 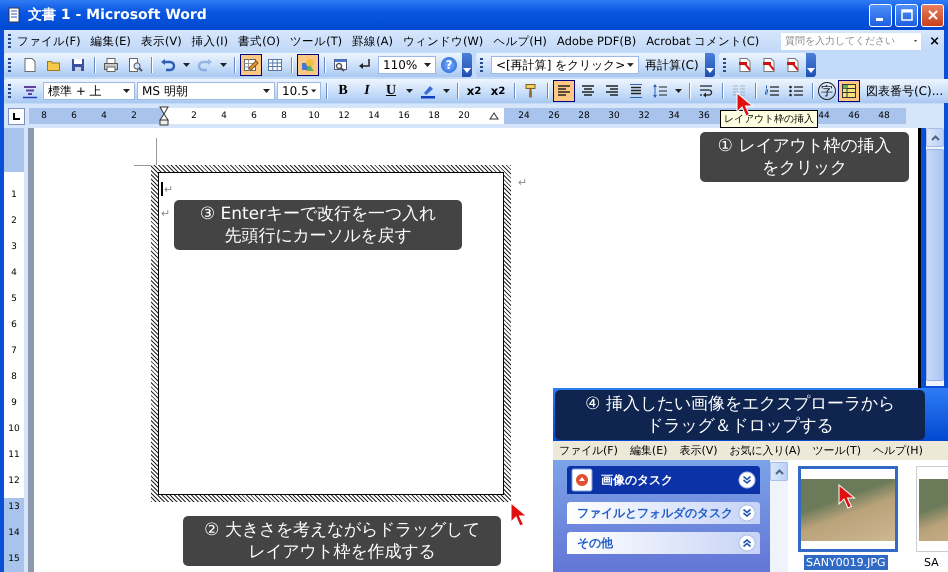 I want to click on task-group-header: 画像のタスク, so click(x=663, y=480).